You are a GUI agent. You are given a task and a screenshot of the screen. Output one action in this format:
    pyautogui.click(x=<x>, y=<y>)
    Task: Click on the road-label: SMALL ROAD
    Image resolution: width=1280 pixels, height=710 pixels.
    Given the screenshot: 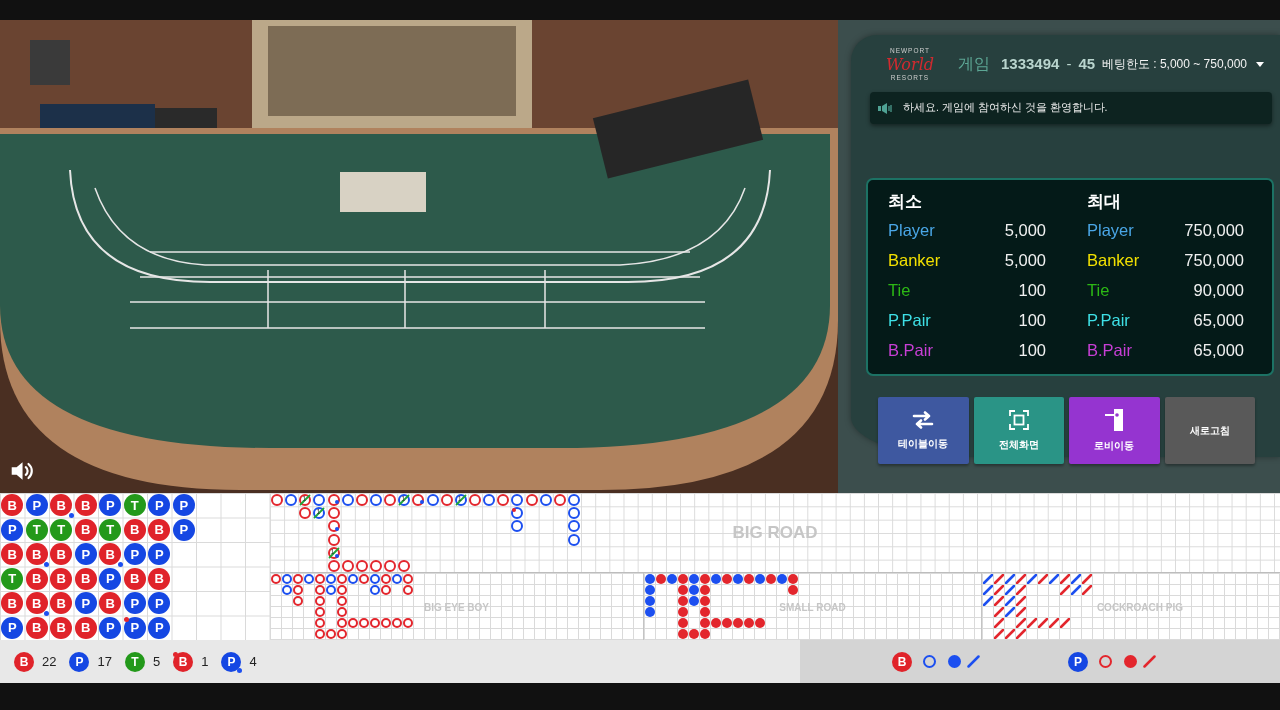 What is the action you would take?
    pyautogui.click(x=812, y=606)
    